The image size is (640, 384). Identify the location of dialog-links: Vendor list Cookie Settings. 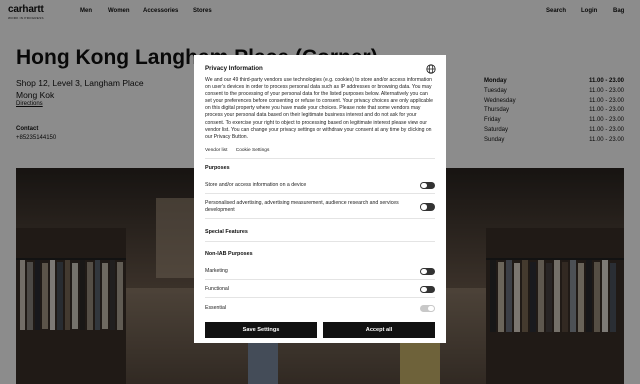
(240, 150).